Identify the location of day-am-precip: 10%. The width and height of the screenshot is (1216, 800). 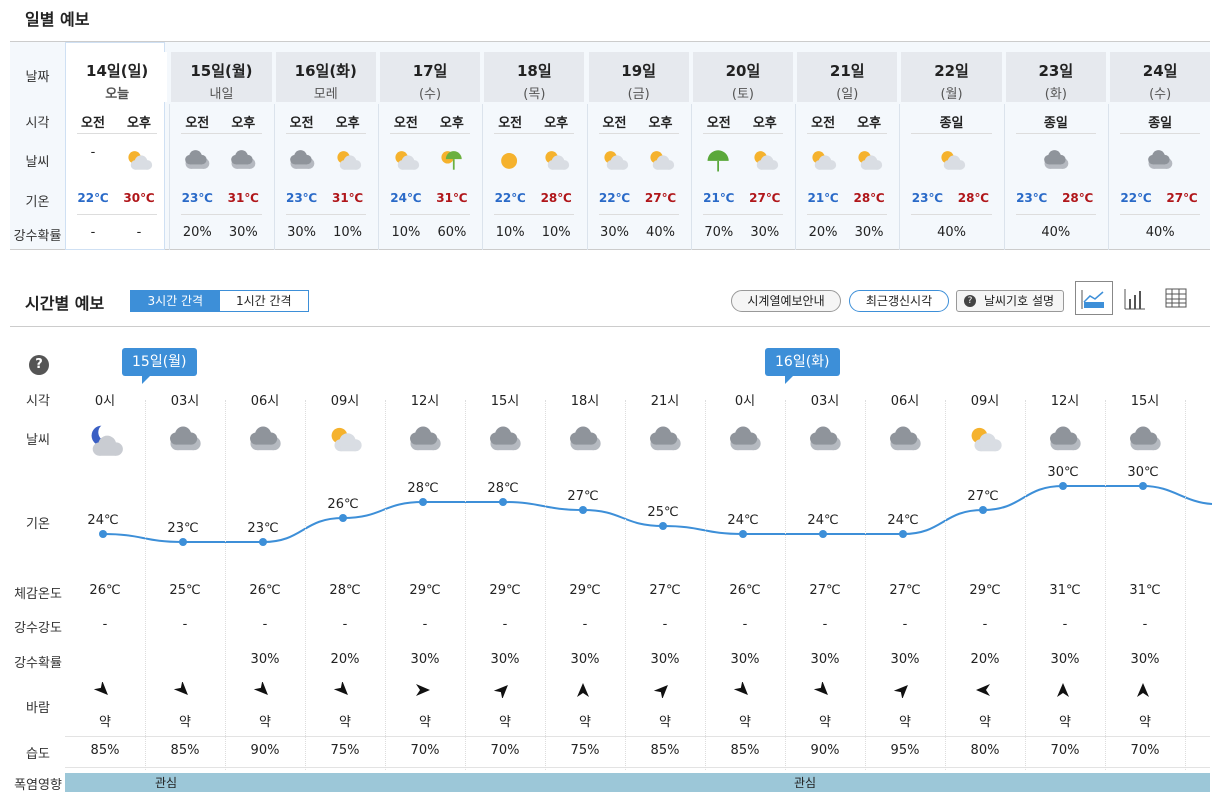
(406, 232).